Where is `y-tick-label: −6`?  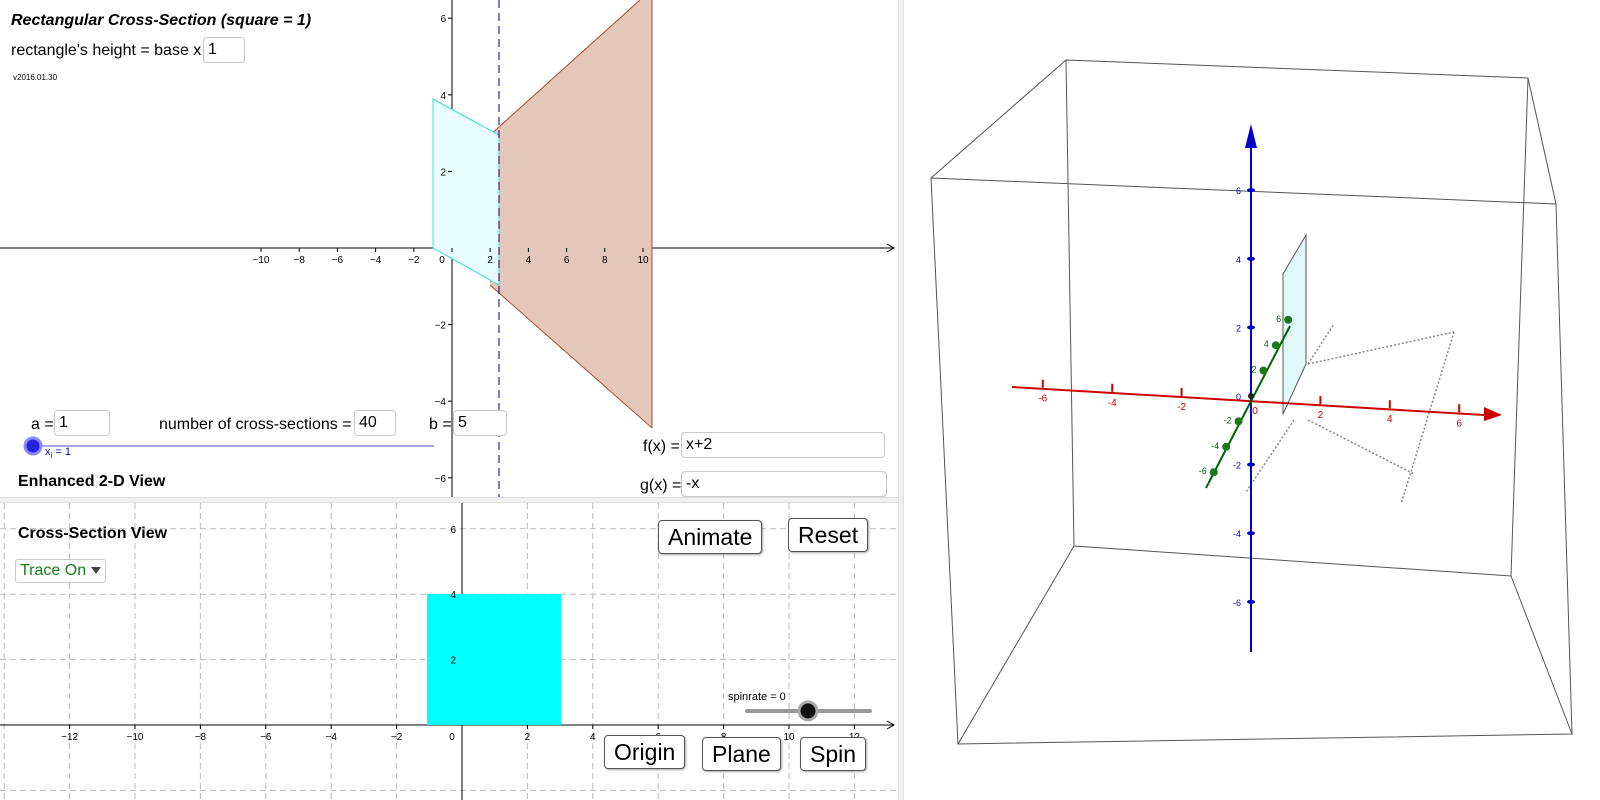
y-tick-label: −6 is located at coordinates (441, 479).